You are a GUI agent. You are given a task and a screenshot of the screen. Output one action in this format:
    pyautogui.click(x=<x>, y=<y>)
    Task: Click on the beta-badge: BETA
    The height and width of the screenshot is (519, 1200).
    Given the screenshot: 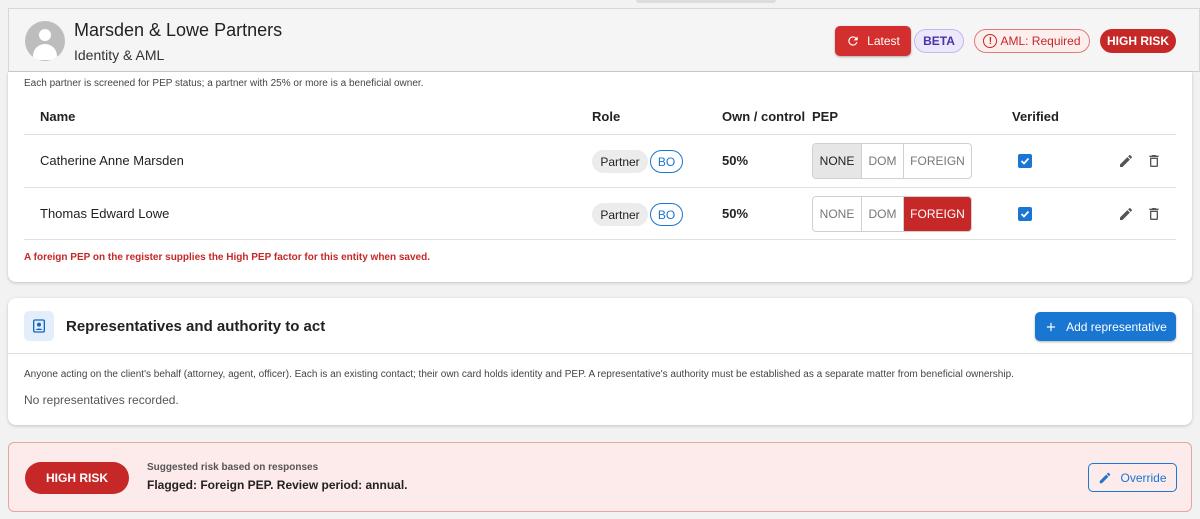 What is the action you would take?
    pyautogui.click(x=939, y=41)
    